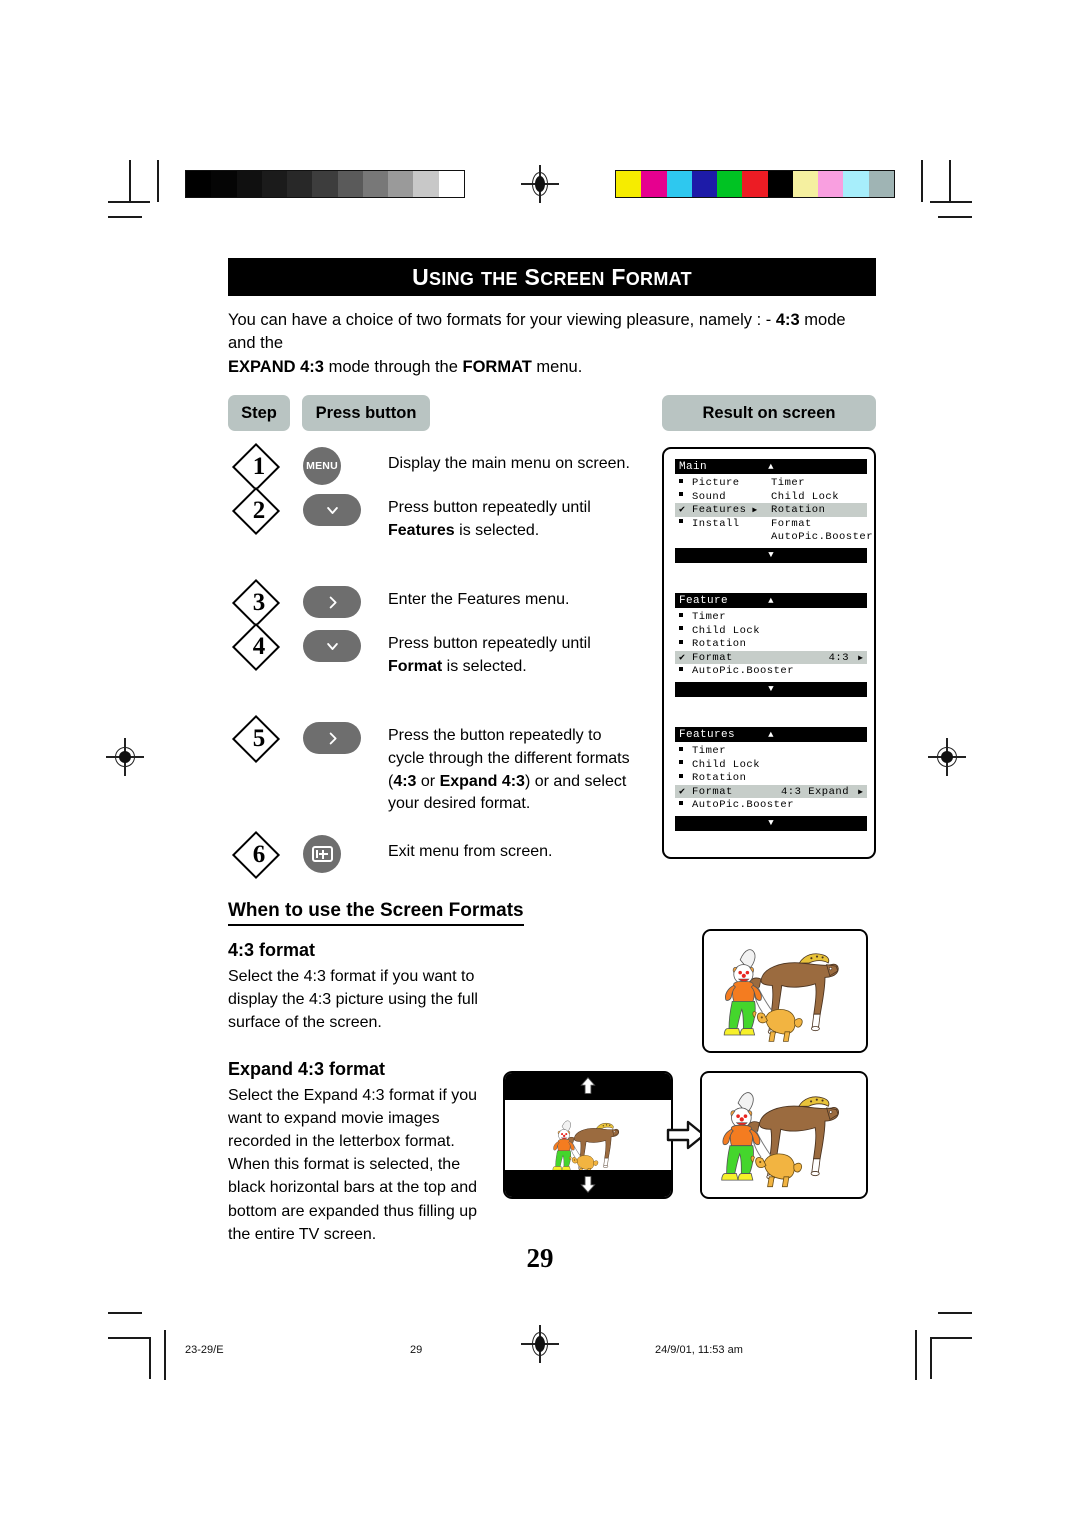 The image size is (1080, 1528). Describe the element at coordinates (459, 804) in the screenshot. I see `step-desc-line4: your desired format.` at that location.